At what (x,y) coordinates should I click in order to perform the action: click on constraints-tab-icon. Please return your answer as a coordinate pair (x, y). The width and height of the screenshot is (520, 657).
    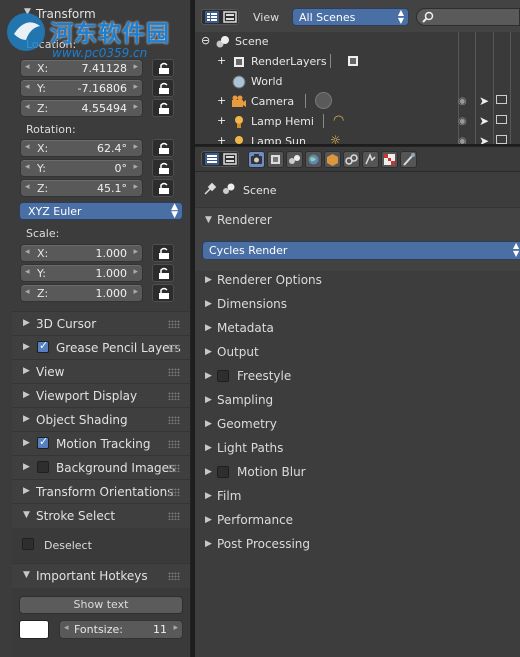
    Looking at the image, I should click on (351, 159).